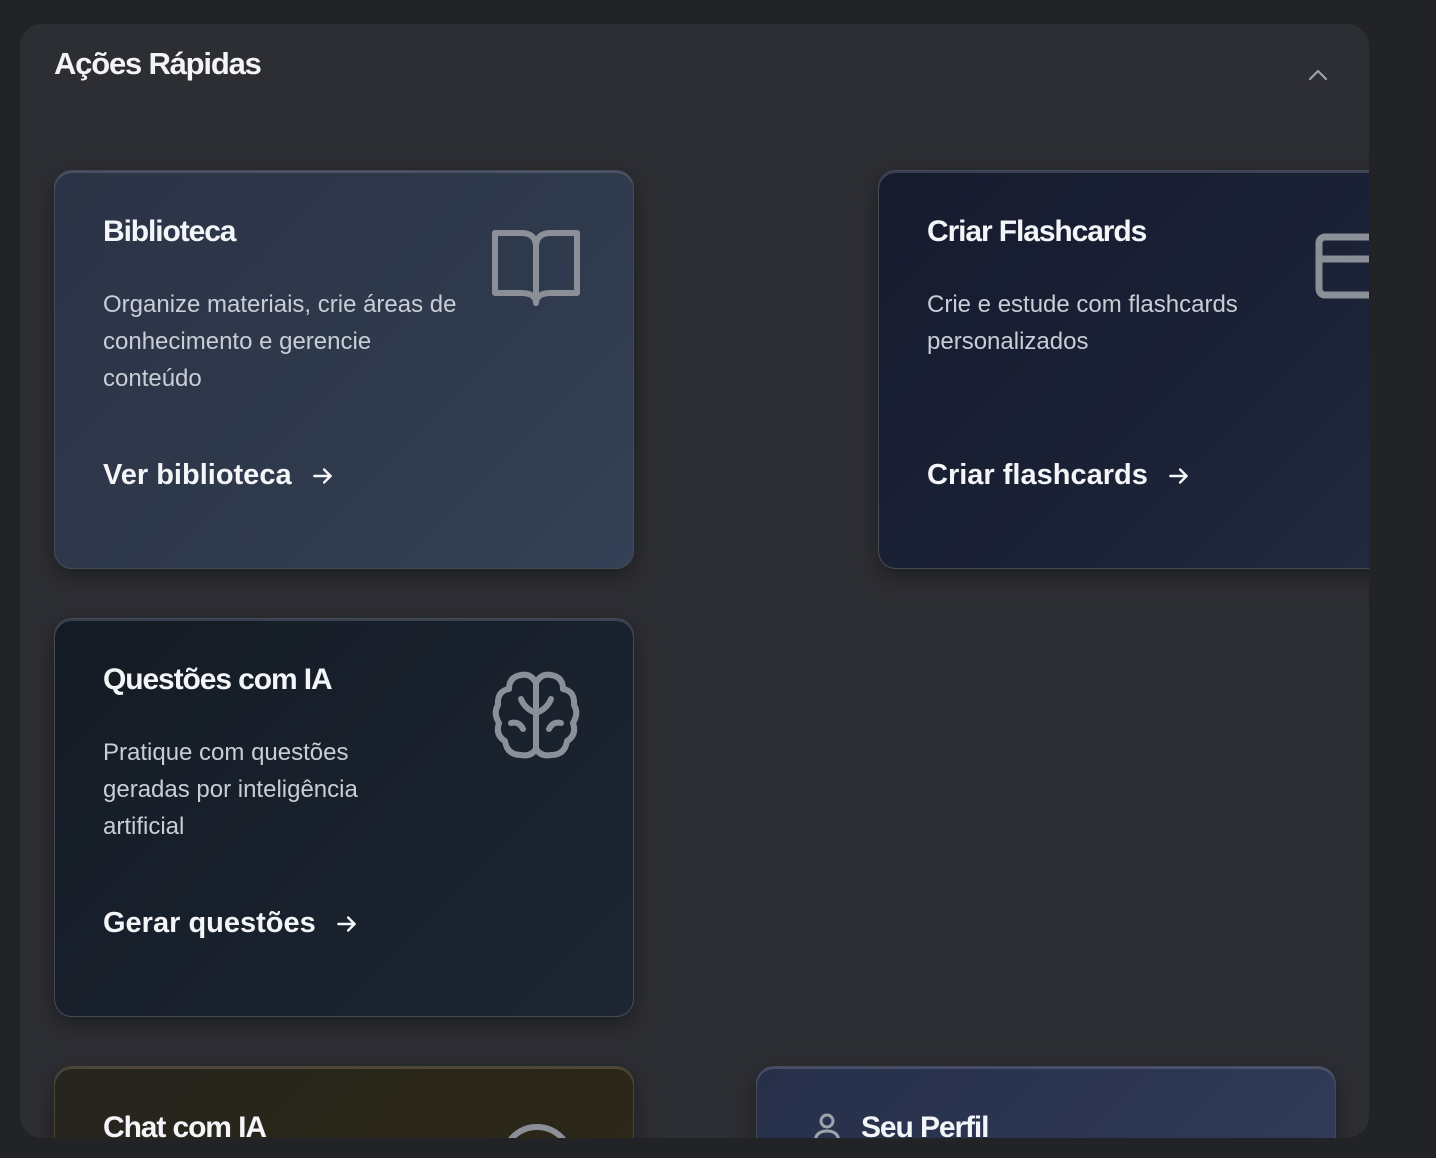 Image resolution: width=1436 pixels, height=1158 pixels. What do you see at coordinates (1046, 1102) in the screenshot?
I see `card-seu-perfil: Seu Perfil` at bounding box center [1046, 1102].